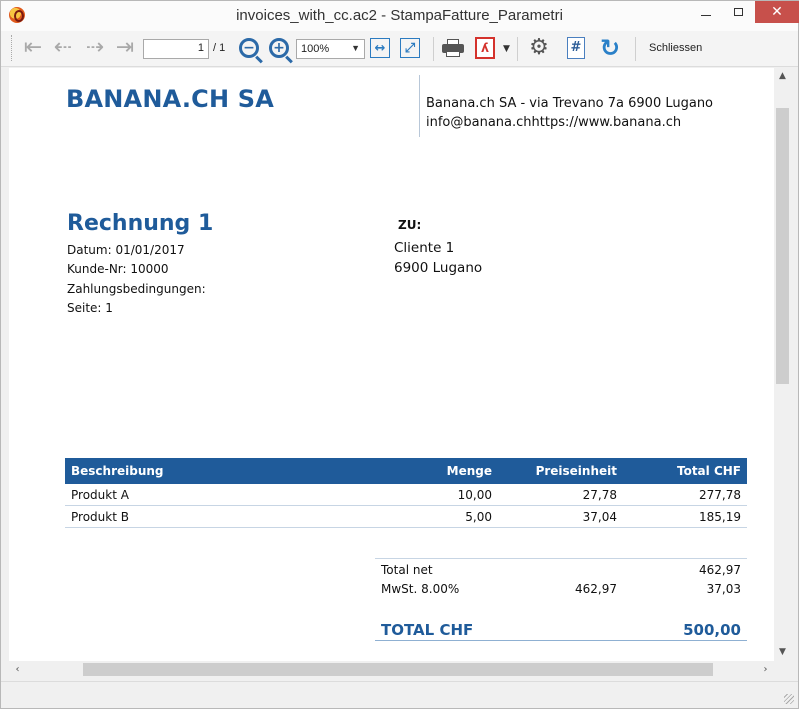 The width and height of the screenshot is (799, 709). I want to click on arrow-right-icon: ⇢, so click(95, 47).